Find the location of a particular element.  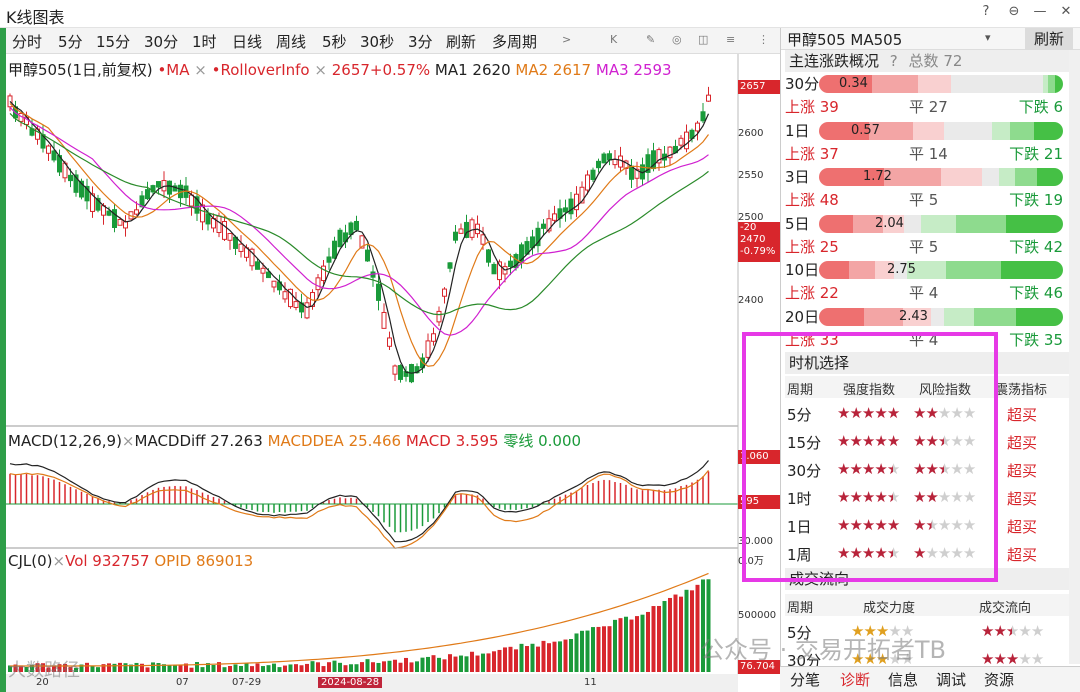

period-label: 3日 is located at coordinates (797, 177).